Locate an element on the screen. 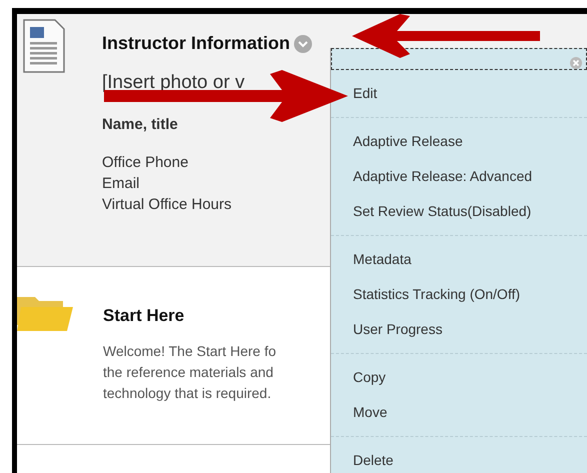  item-text: [Insert photo or v is located at coordinates (174, 83).